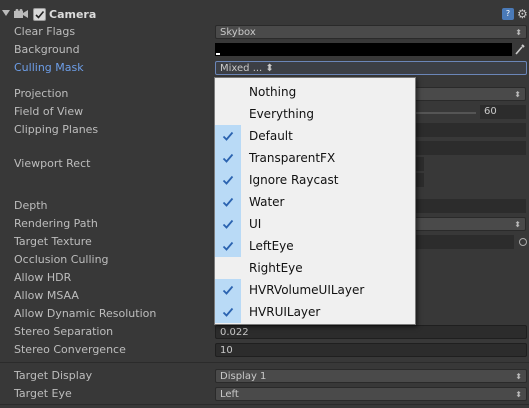 This screenshot has width=529, height=408. Describe the element at coordinates (315, 114) in the screenshot. I see `menu-item: Everything` at that location.